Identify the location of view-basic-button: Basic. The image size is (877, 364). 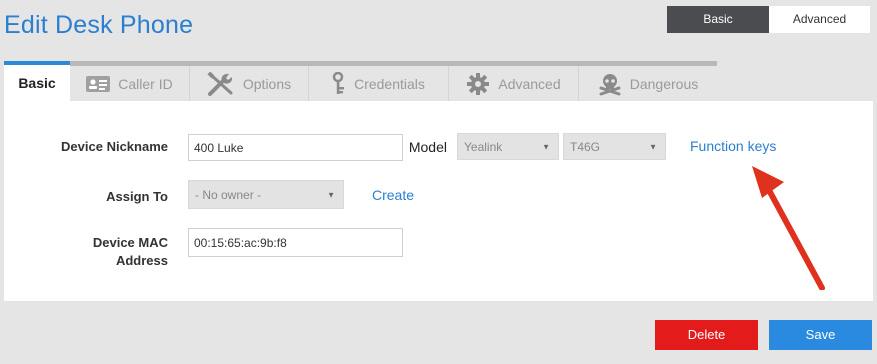
(718, 19).